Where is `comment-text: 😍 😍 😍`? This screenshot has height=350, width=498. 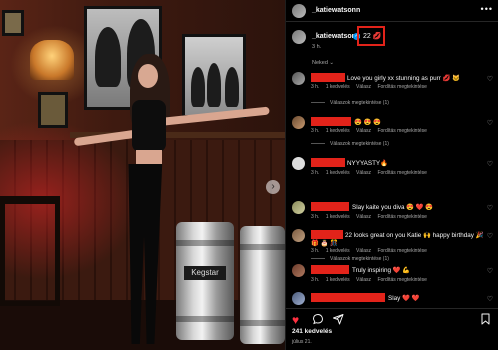 comment-text: 😍 😍 😍 is located at coordinates (368, 122).